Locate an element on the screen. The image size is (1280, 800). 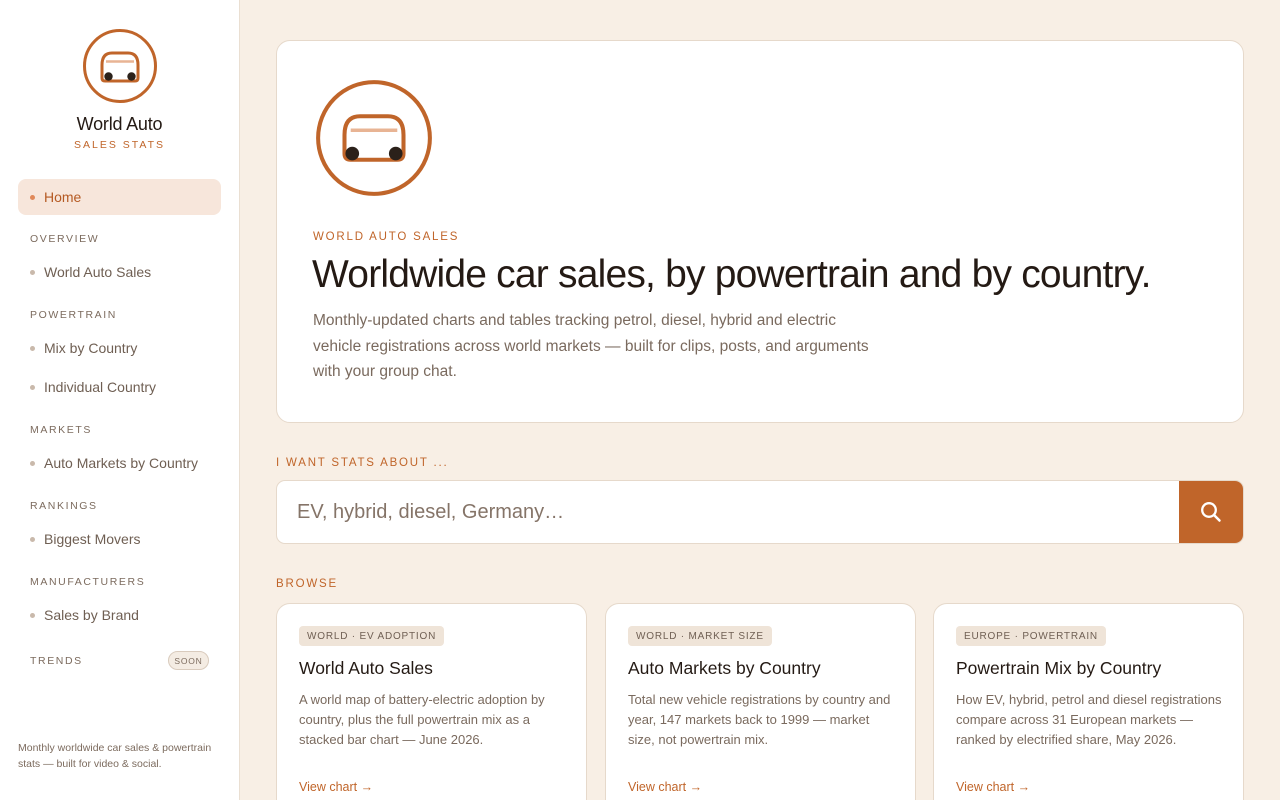
search-button is located at coordinates (1211, 512).